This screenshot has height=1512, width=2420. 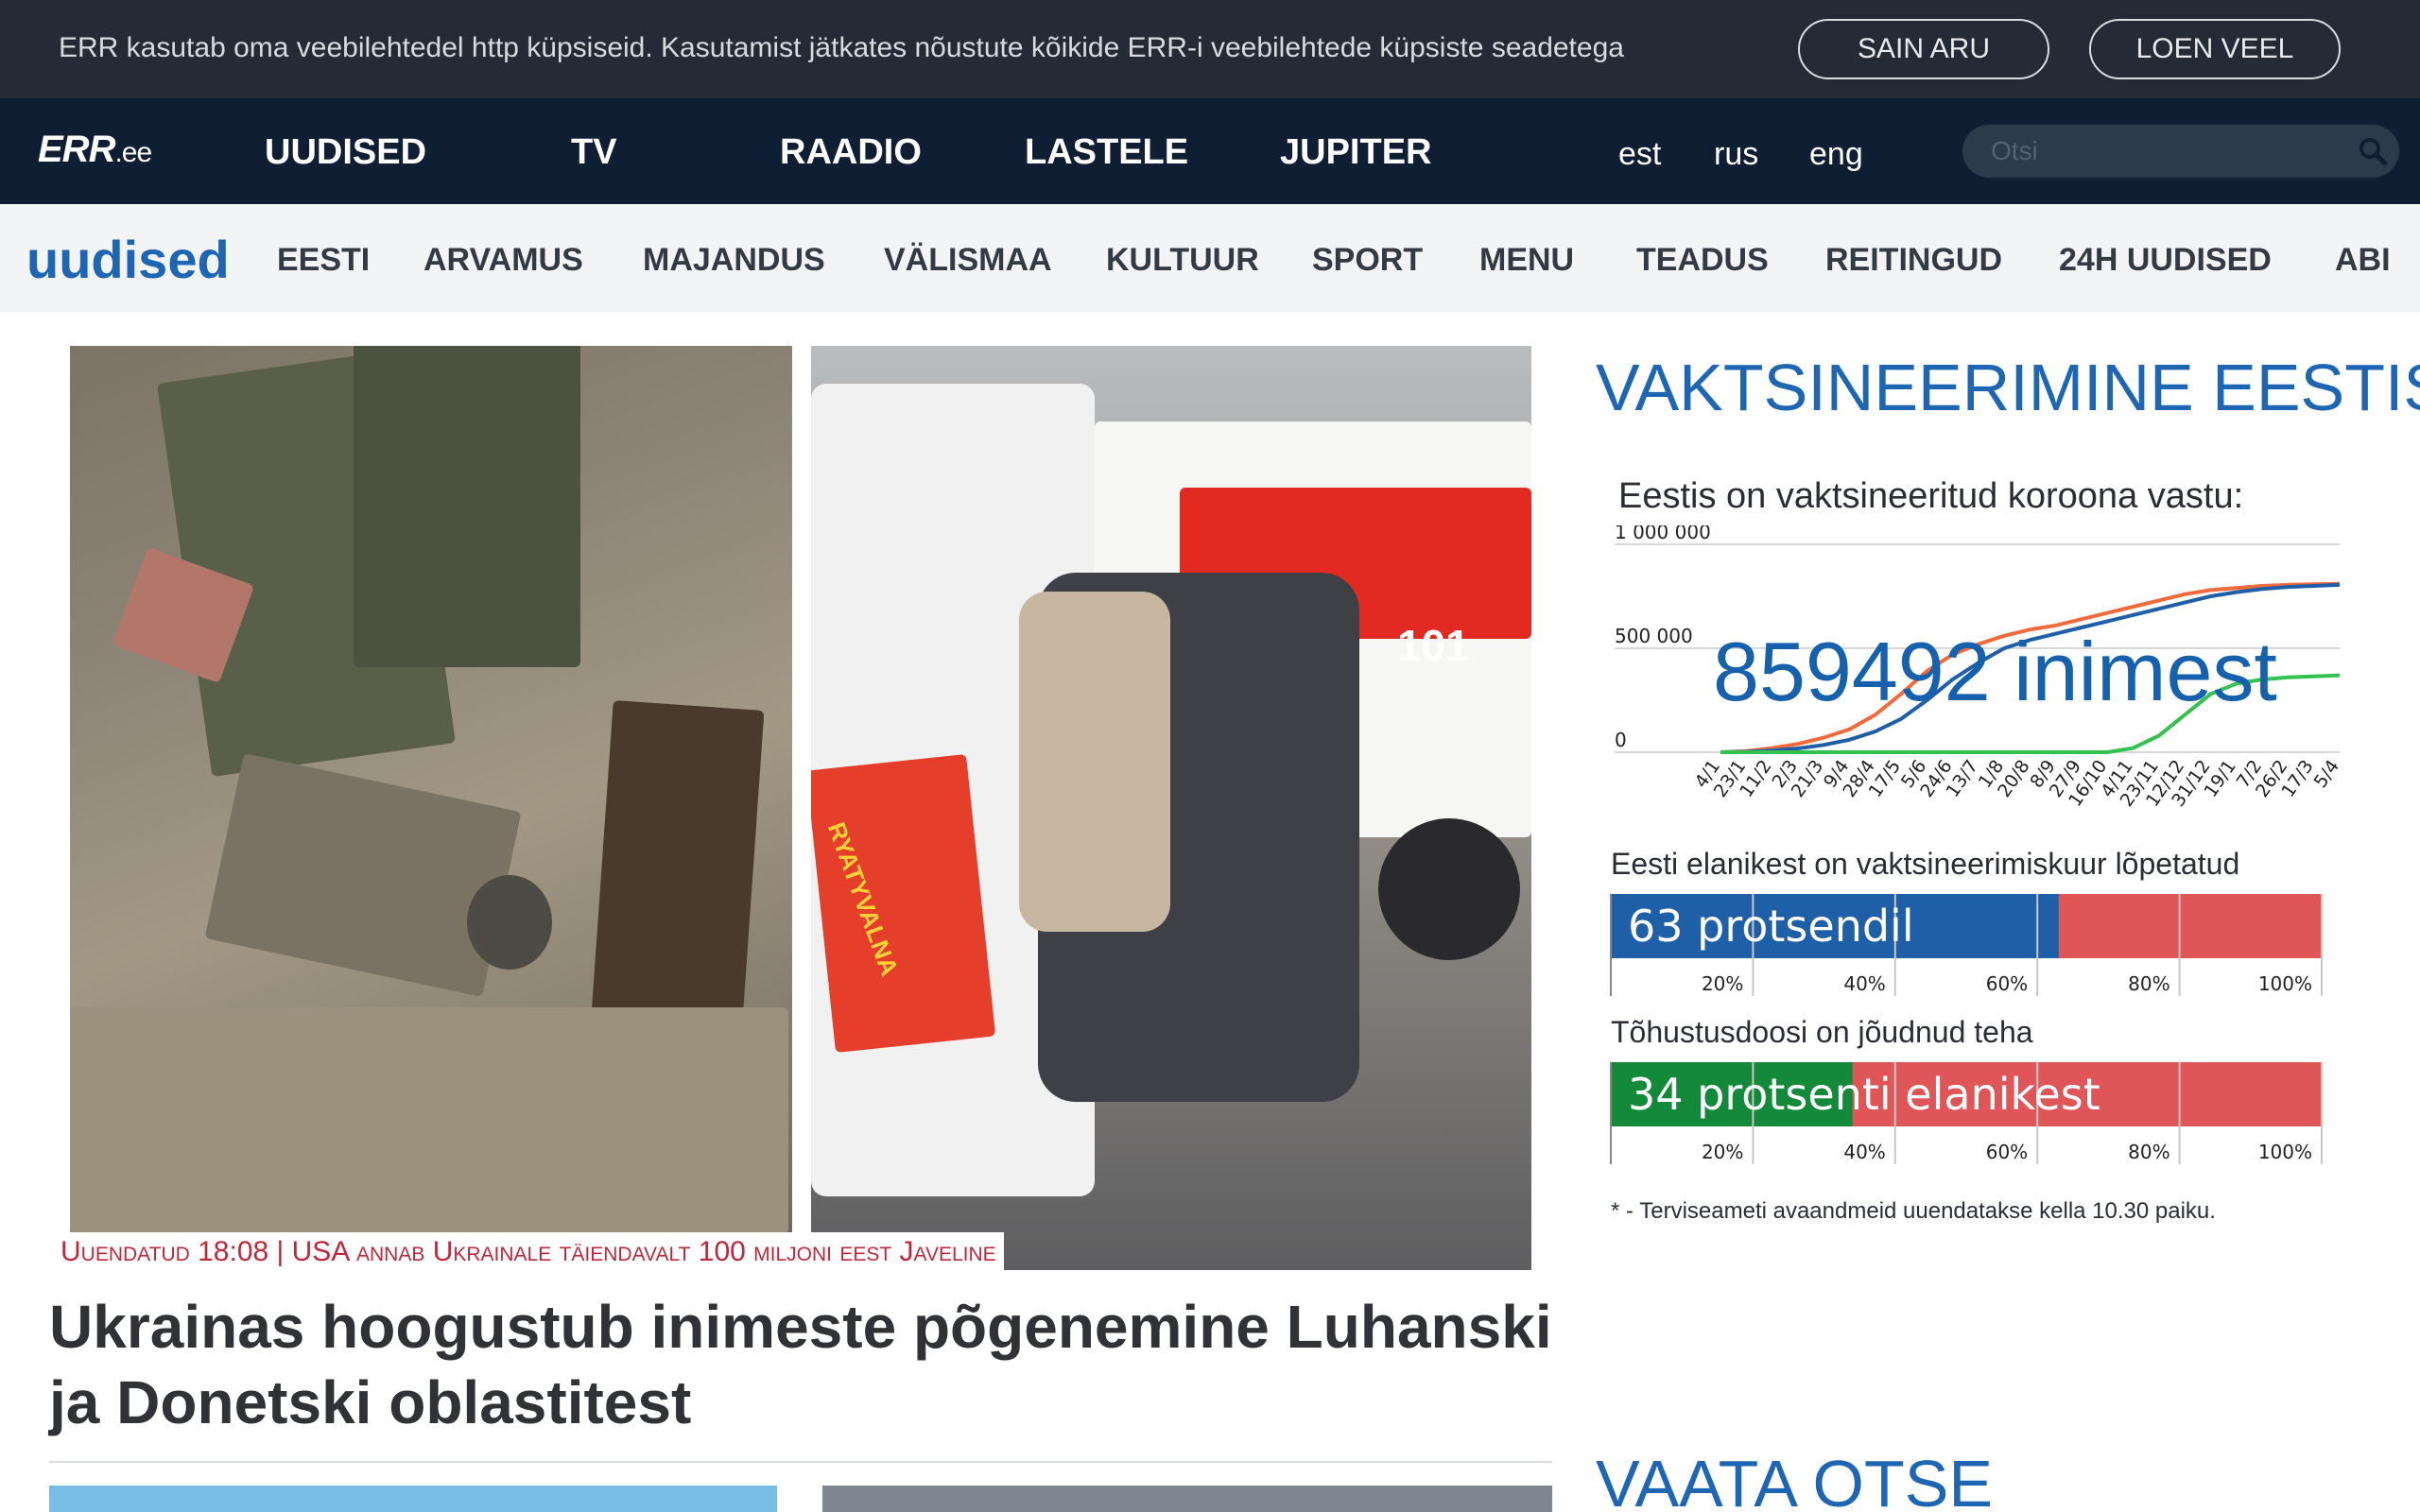 What do you see at coordinates (851, 152) in the screenshot?
I see `nav-item-raadio: RAADIO` at bounding box center [851, 152].